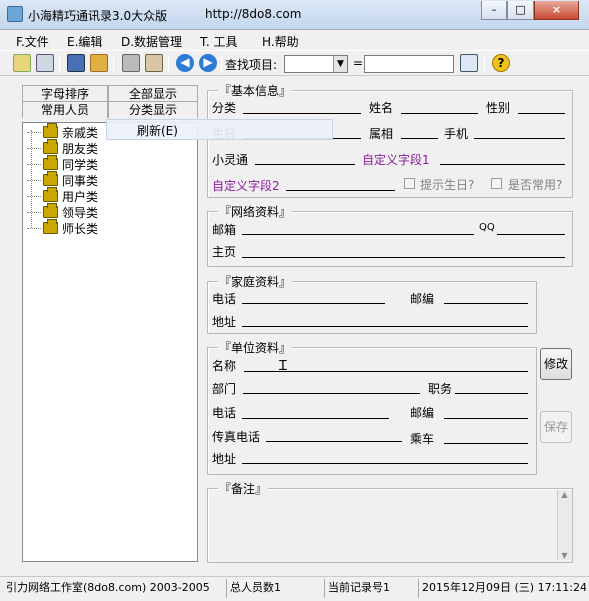 The width and height of the screenshot is (589, 601). What do you see at coordinates (340, 64) in the screenshot?
I see `chevron-down-icon: ▼` at bounding box center [340, 64].